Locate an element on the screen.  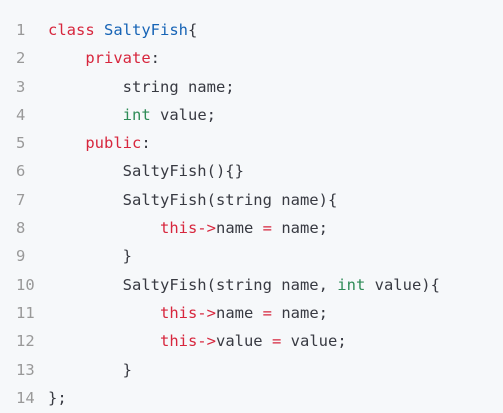
code-token: public is located at coordinates (113, 143).